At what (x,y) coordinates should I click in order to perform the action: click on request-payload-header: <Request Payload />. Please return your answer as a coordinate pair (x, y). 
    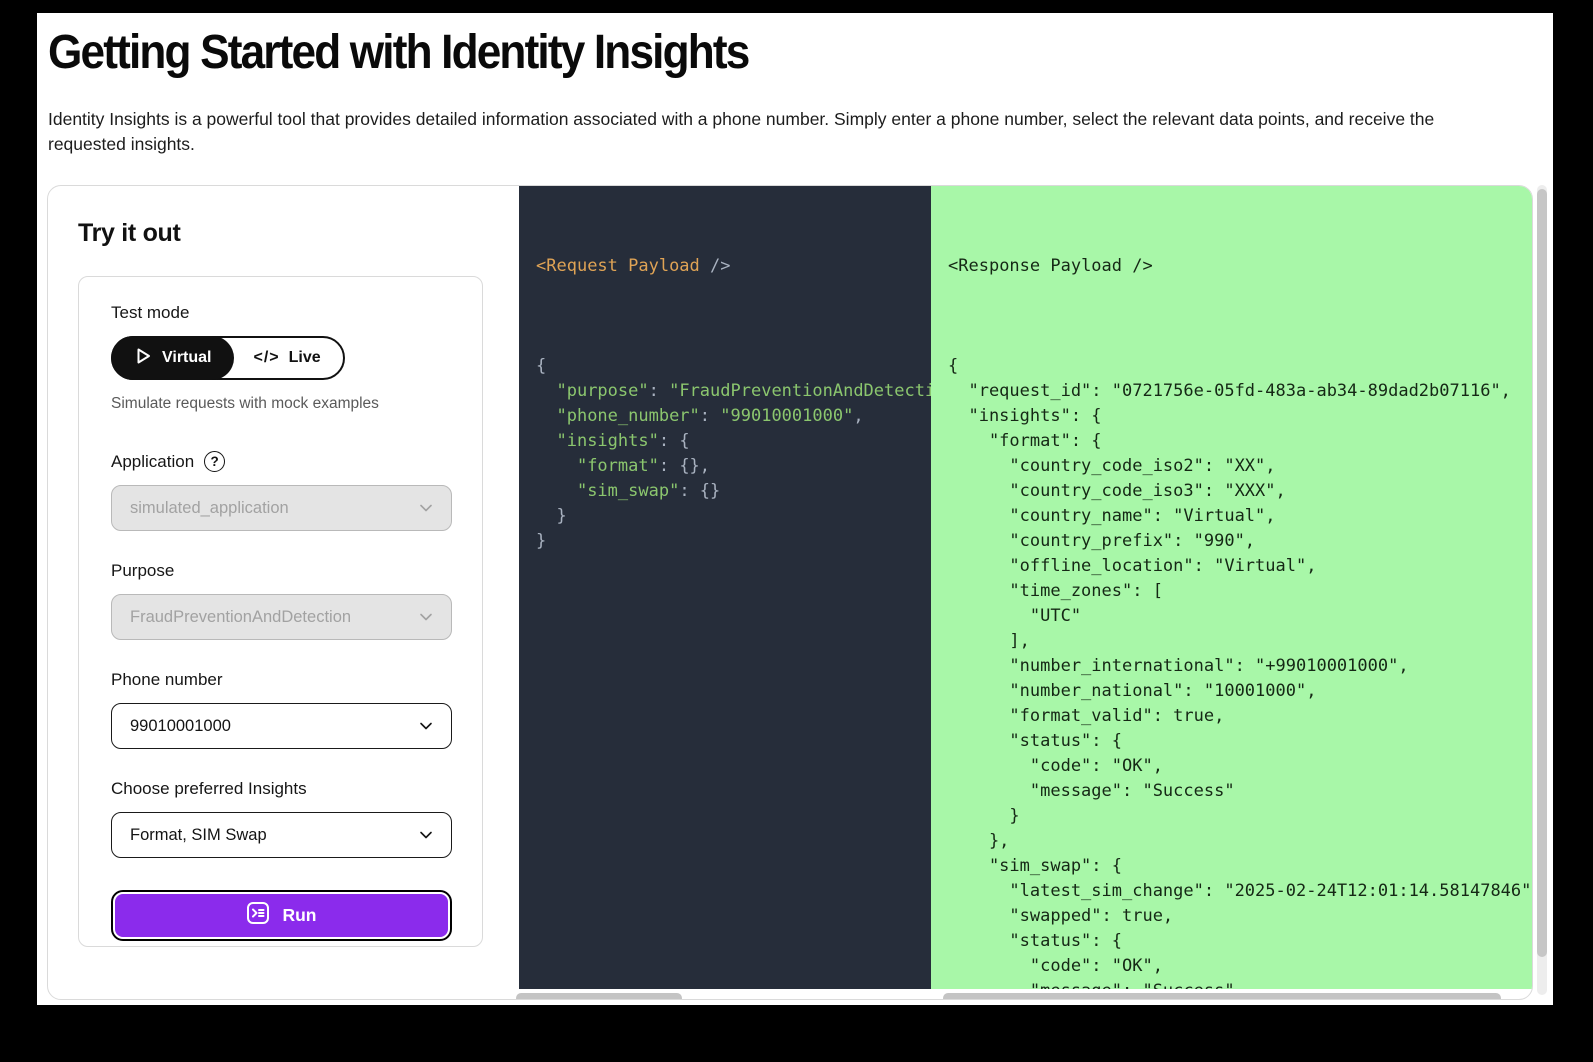
    Looking at the image, I should click on (733, 266).